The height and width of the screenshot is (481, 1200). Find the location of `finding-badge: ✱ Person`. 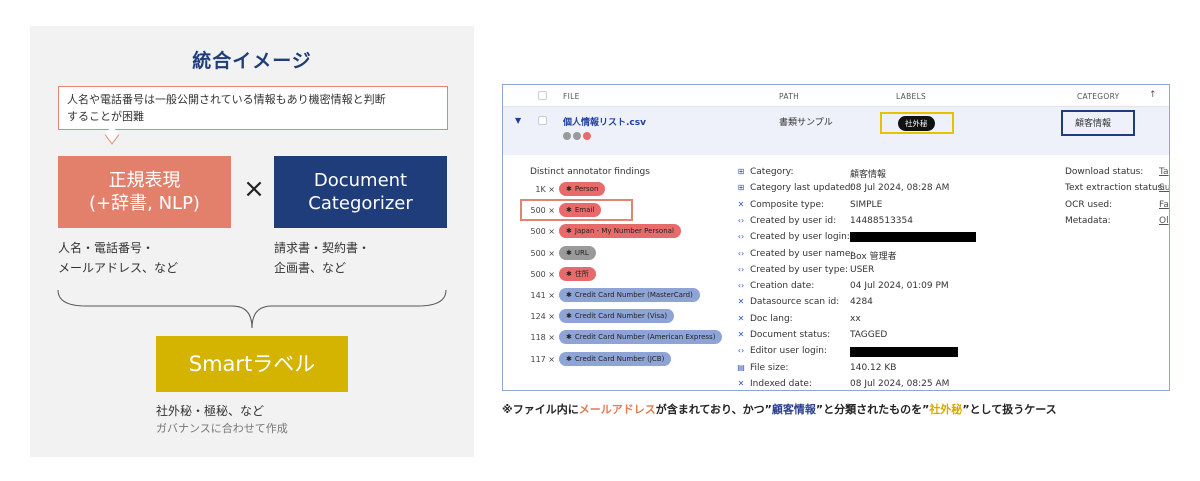

finding-badge: ✱ Person is located at coordinates (582, 189).